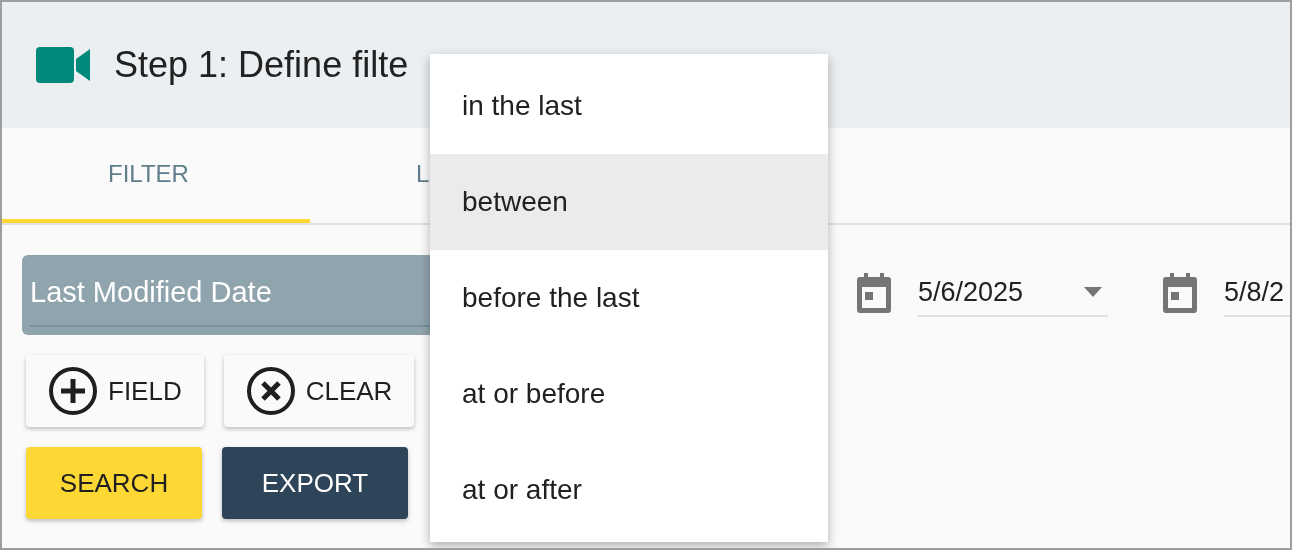  Describe the element at coordinates (261, 65) in the screenshot. I see `window-title: Step 1: Define filte` at that location.